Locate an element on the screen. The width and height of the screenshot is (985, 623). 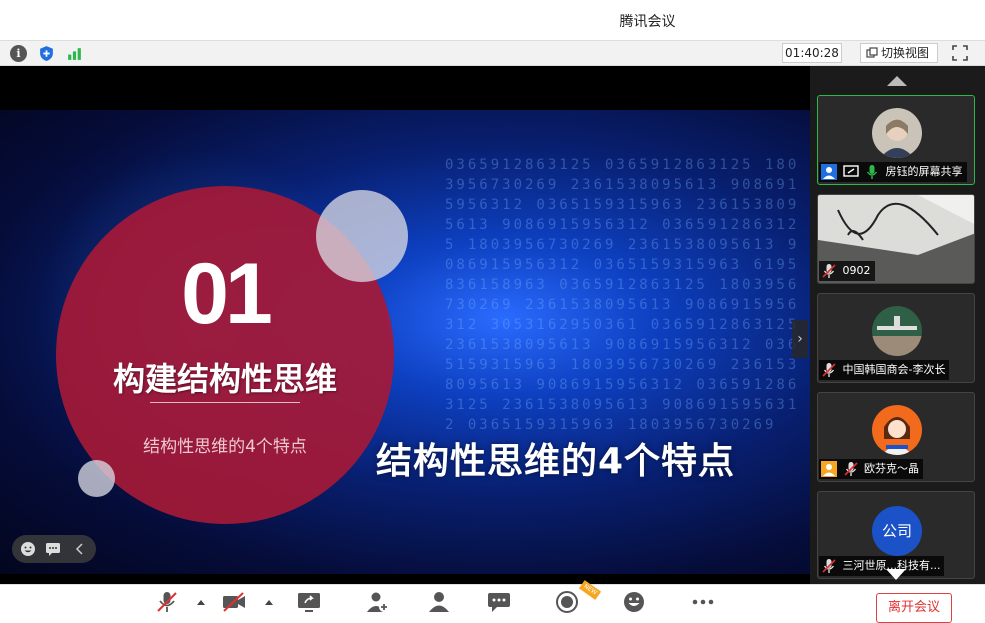
more-options-icon is located at coordinates (703, 602).